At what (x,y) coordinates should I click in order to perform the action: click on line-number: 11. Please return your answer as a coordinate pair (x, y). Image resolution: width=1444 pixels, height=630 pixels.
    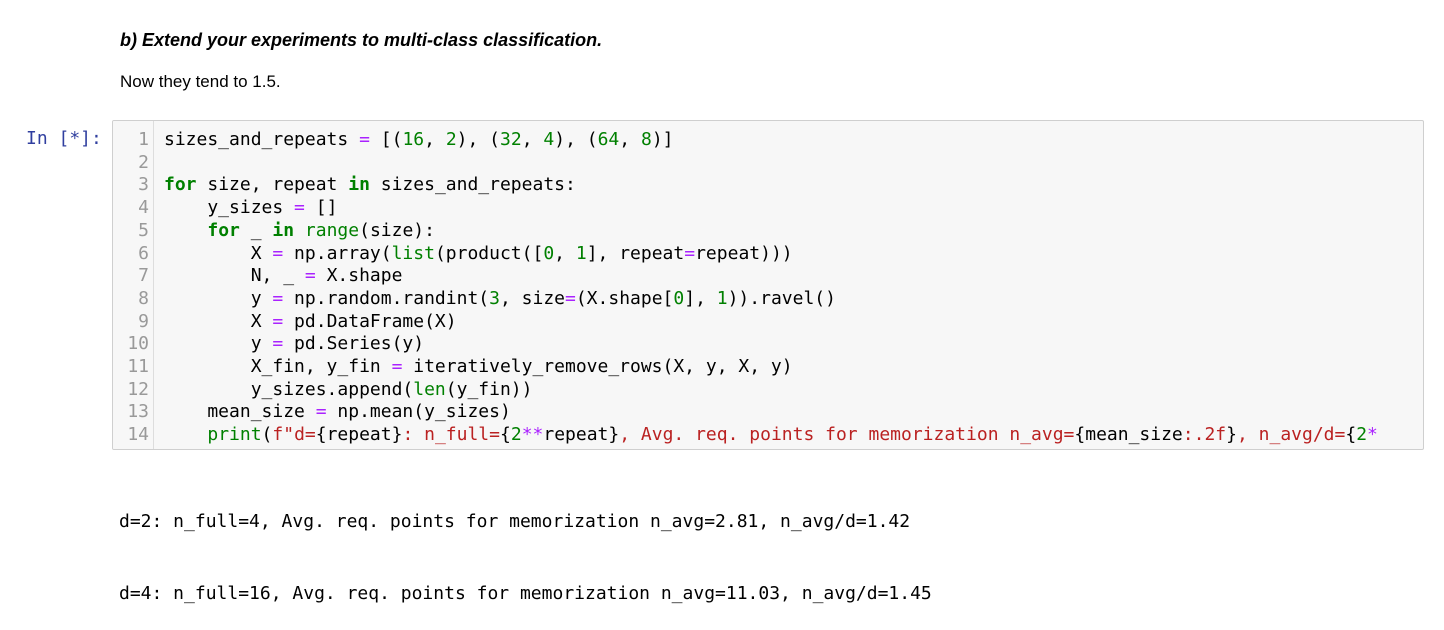
    Looking at the image, I should click on (138, 366).